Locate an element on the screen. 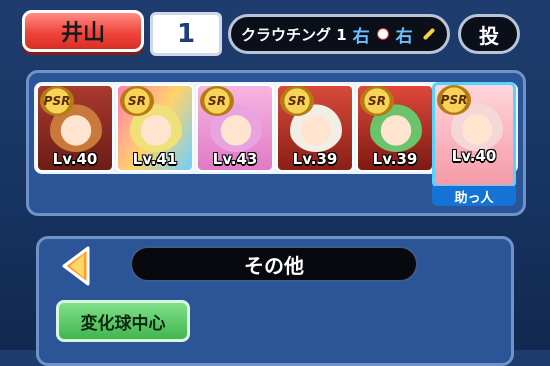 The height and width of the screenshot is (366, 550). filter-tag-label: 変化球中心 is located at coordinates (123, 323).